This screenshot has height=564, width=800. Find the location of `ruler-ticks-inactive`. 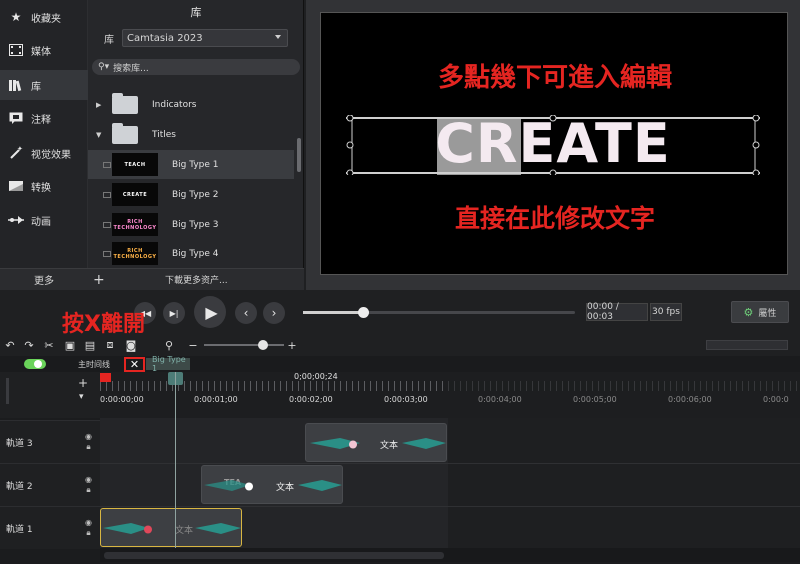

ruler-ticks-inactive is located at coordinates (624, 386).